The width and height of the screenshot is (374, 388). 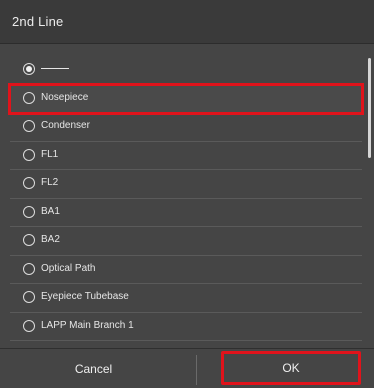 What do you see at coordinates (50, 239) in the screenshot?
I see `option-label: BA2` at bounding box center [50, 239].